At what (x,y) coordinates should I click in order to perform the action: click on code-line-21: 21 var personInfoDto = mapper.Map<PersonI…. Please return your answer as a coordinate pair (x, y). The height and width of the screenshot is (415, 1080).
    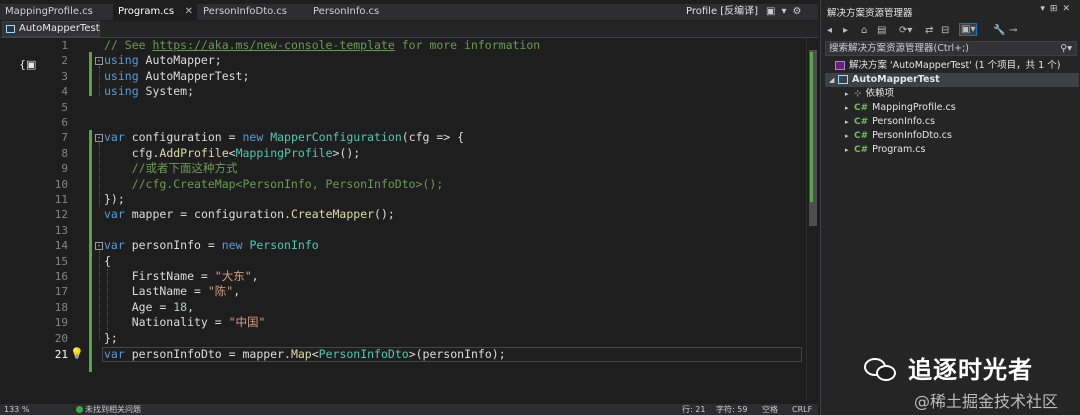
    Looking at the image, I should click on (403, 354).